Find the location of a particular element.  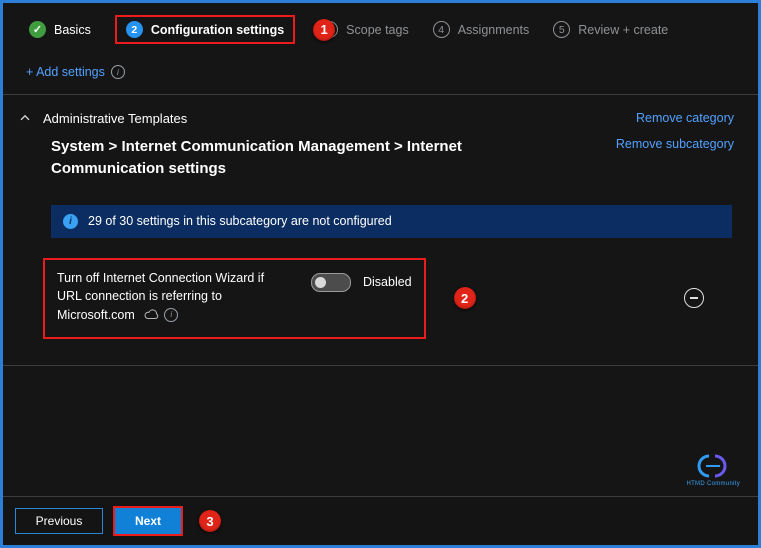

check-icon: ✓ is located at coordinates (37, 29).